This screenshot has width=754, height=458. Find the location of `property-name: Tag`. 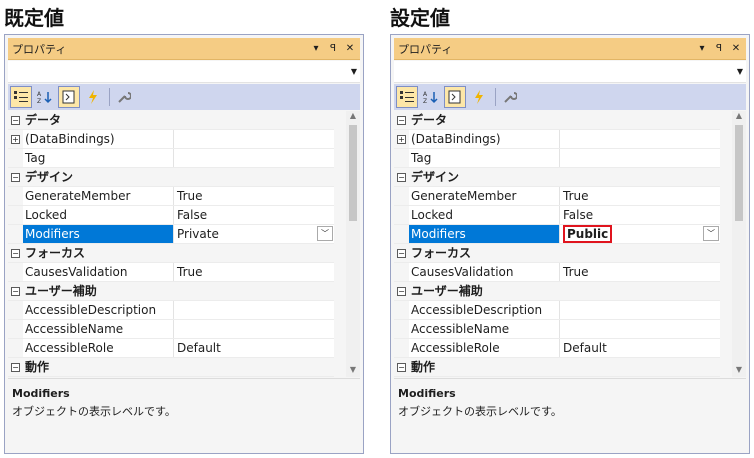

property-name: Tag is located at coordinates (98, 158).